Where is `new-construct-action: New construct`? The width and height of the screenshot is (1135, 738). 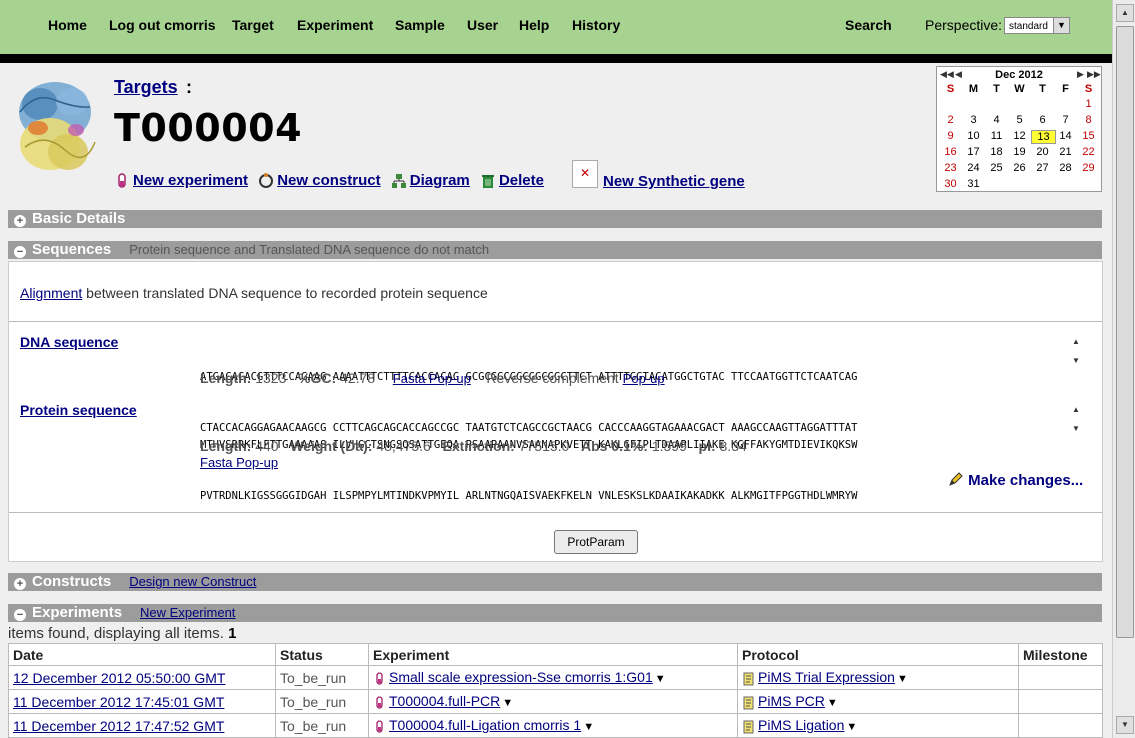 new-construct-action: New construct is located at coordinates (319, 180).